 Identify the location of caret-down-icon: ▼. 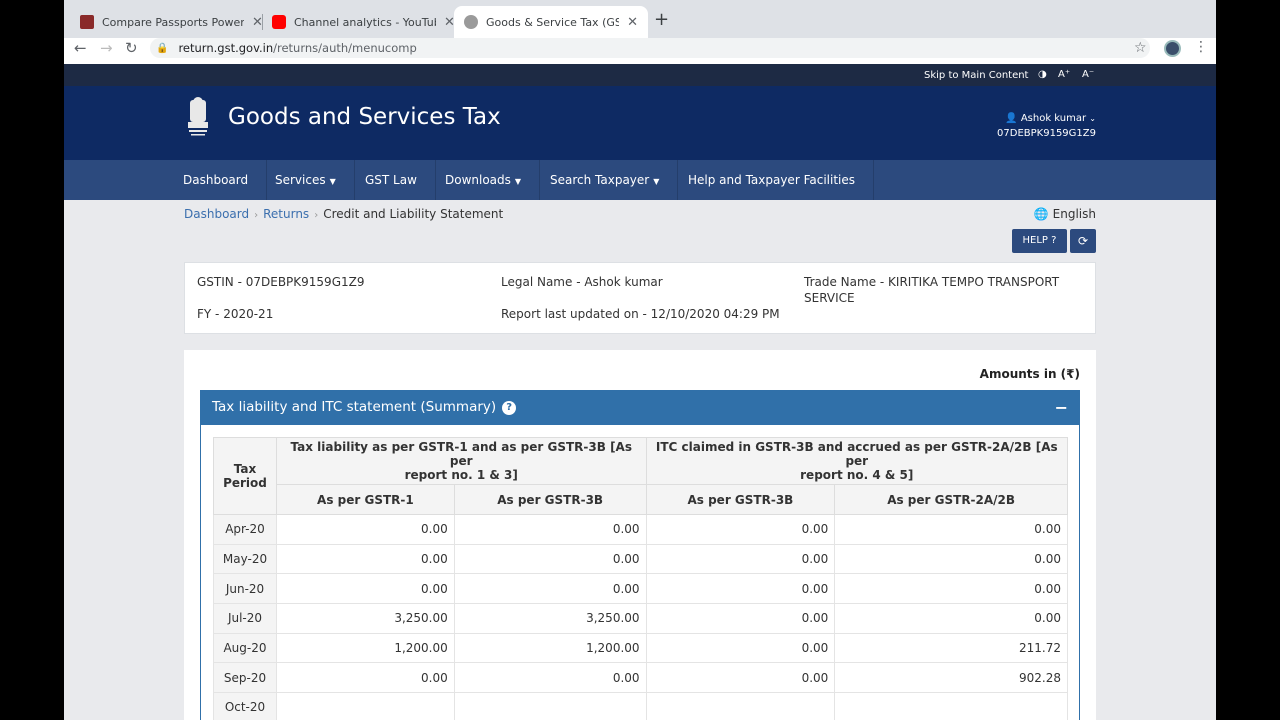
(656, 181).